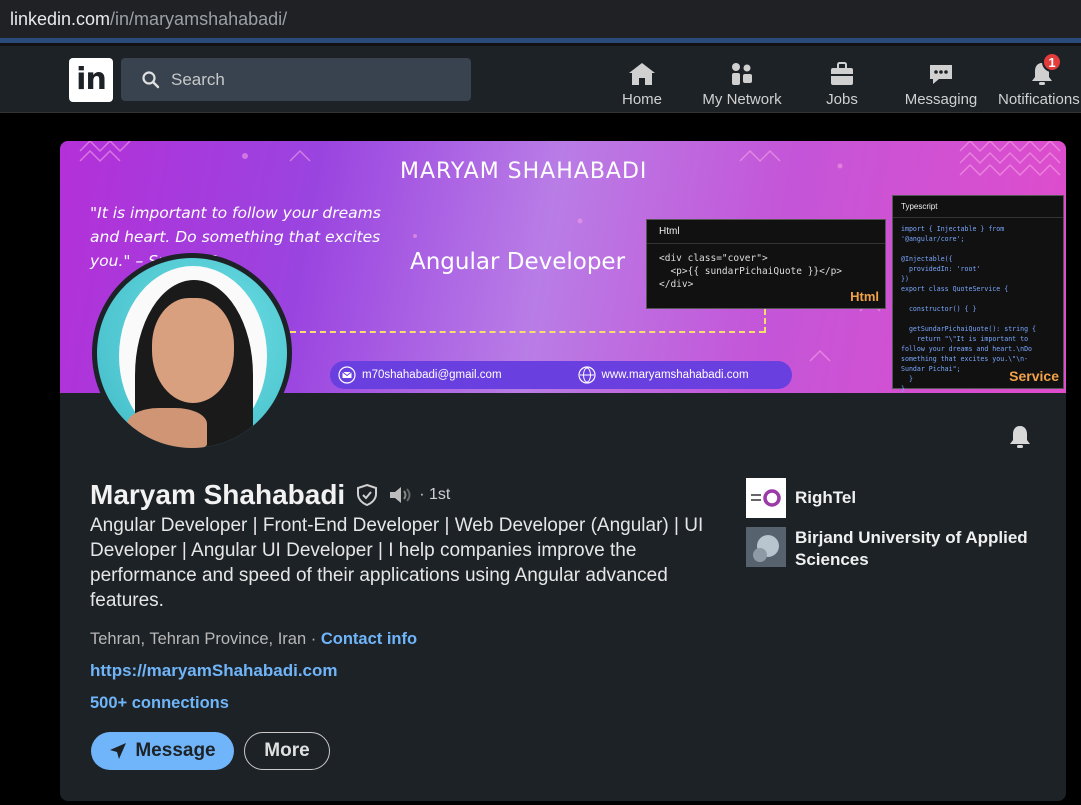  What do you see at coordinates (91, 80) in the screenshot?
I see `linkedin-logo: in` at bounding box center [91, 80].